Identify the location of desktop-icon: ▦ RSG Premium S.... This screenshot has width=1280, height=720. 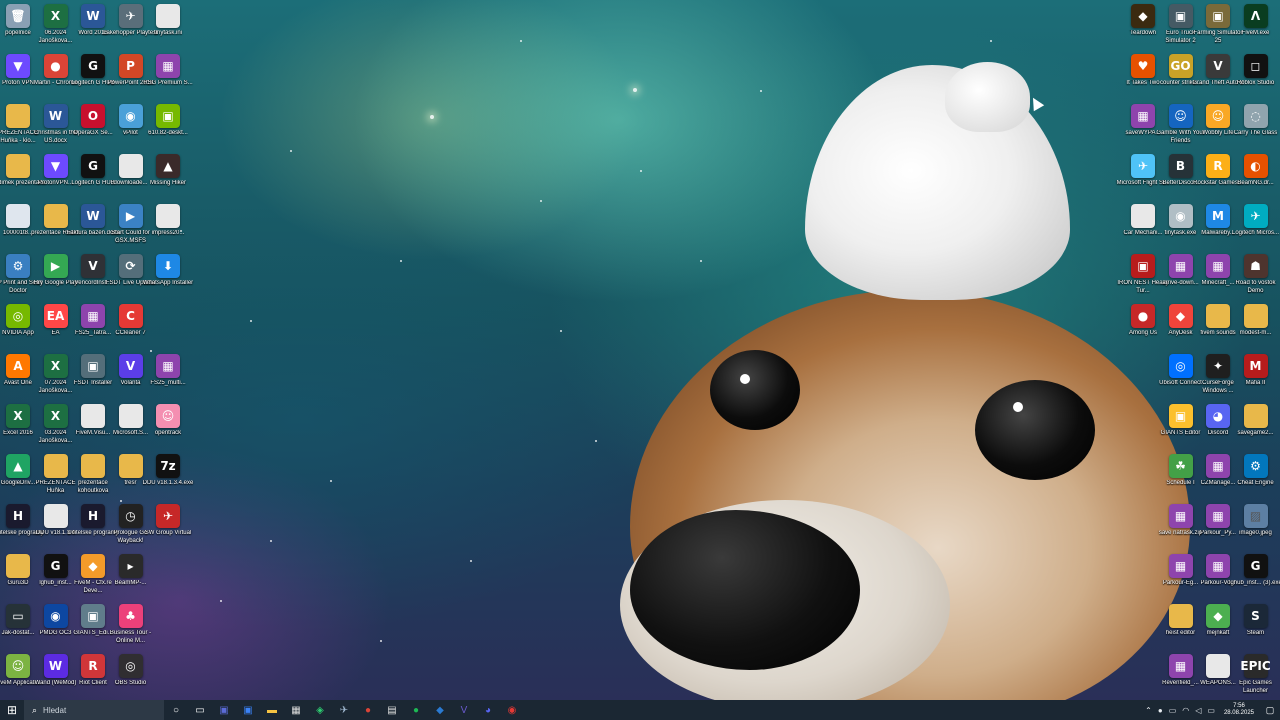
(168, 79).